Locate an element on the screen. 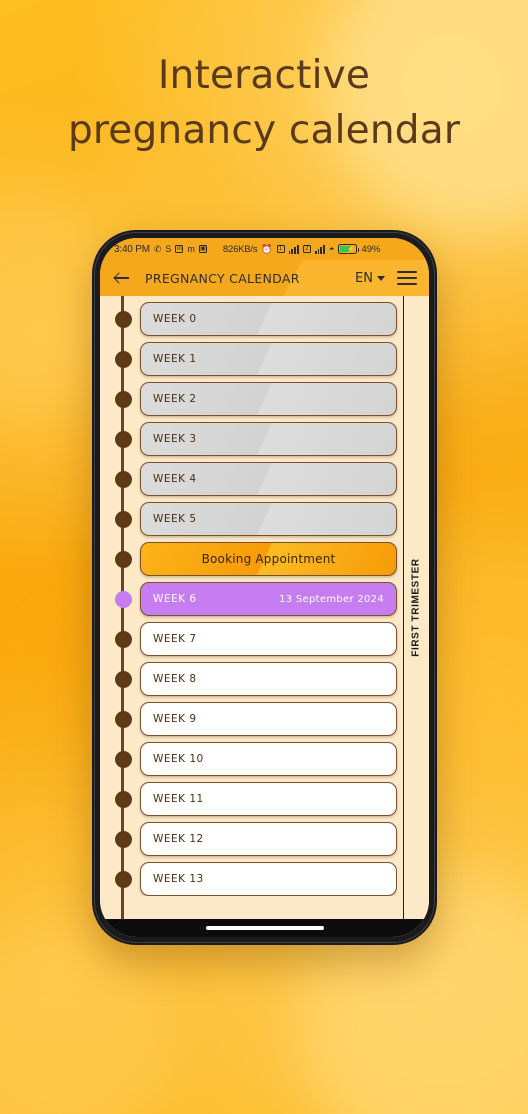  week-row: WEEK 9 is located at coordinates (252, 719).